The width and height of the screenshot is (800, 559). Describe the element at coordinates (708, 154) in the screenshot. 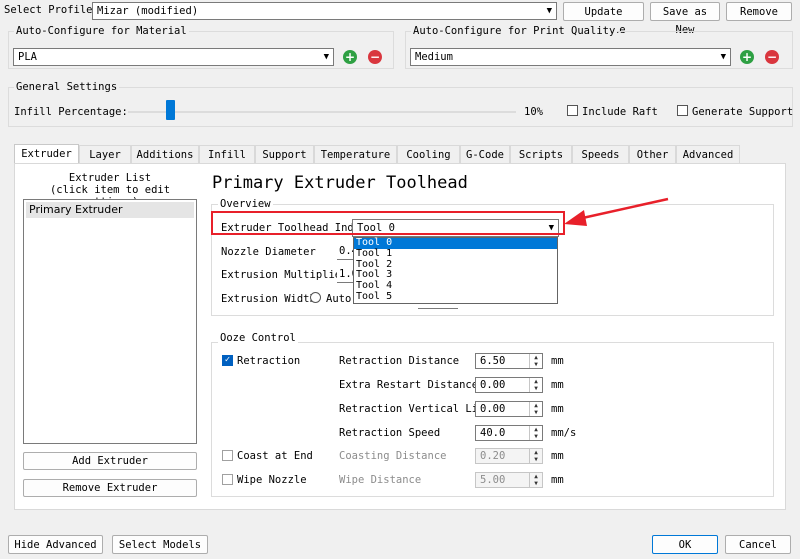

I see `tab-advanced: Advanced` at that location.